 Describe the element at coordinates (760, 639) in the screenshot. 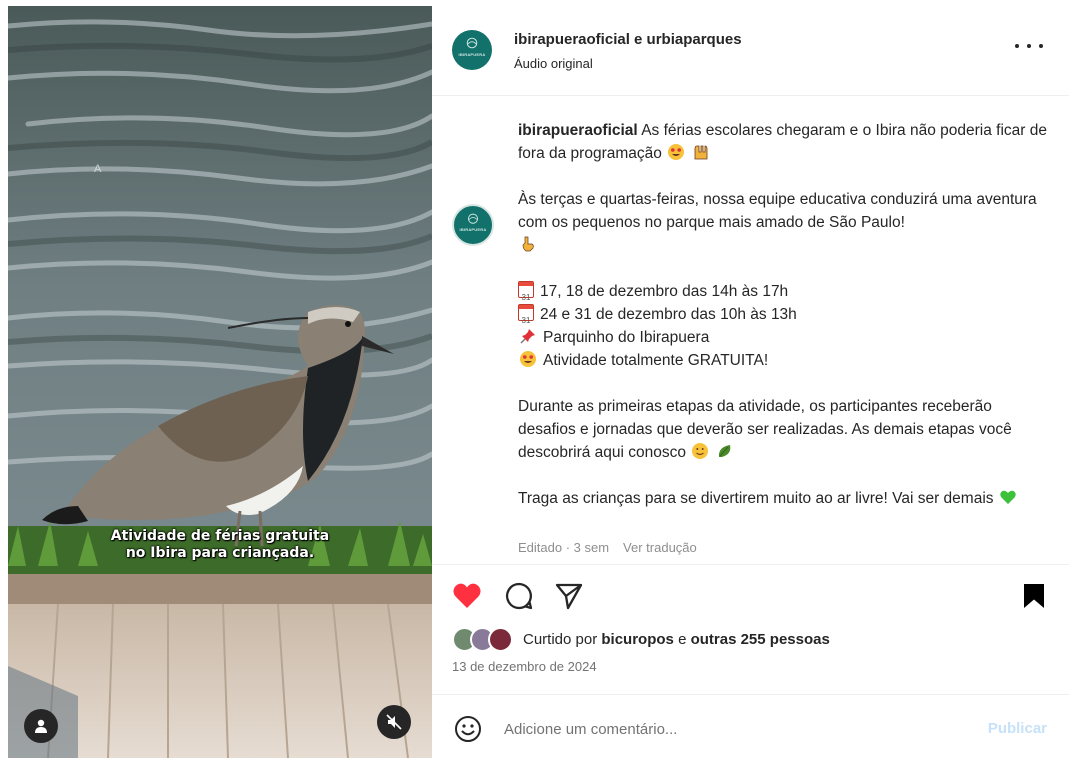

I see `likes-count-link: outras 255 pessoas` at that location.